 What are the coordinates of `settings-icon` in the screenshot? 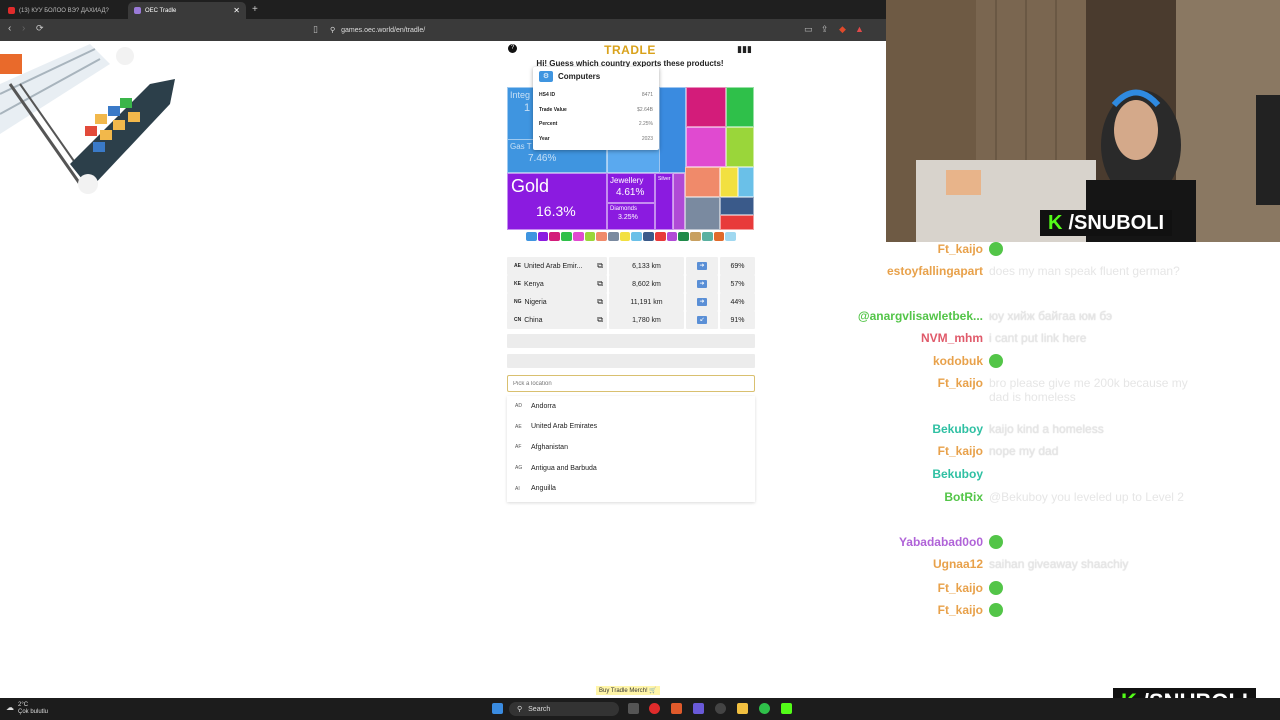 It's located at (720, 708).